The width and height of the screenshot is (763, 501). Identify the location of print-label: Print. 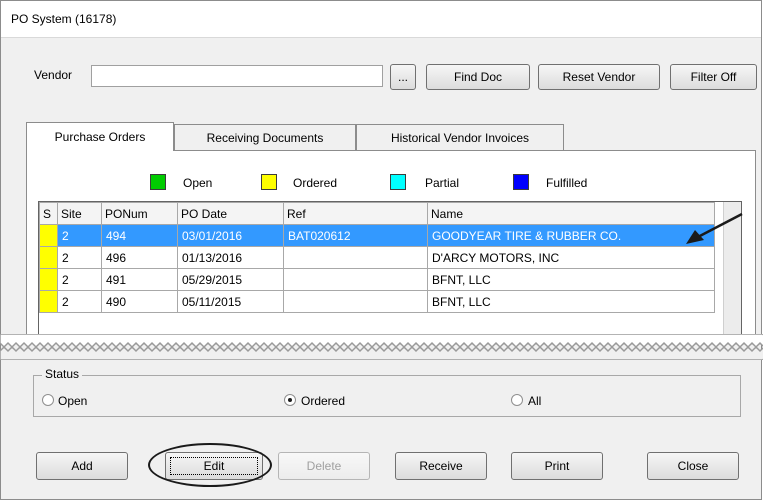
(557, 466).